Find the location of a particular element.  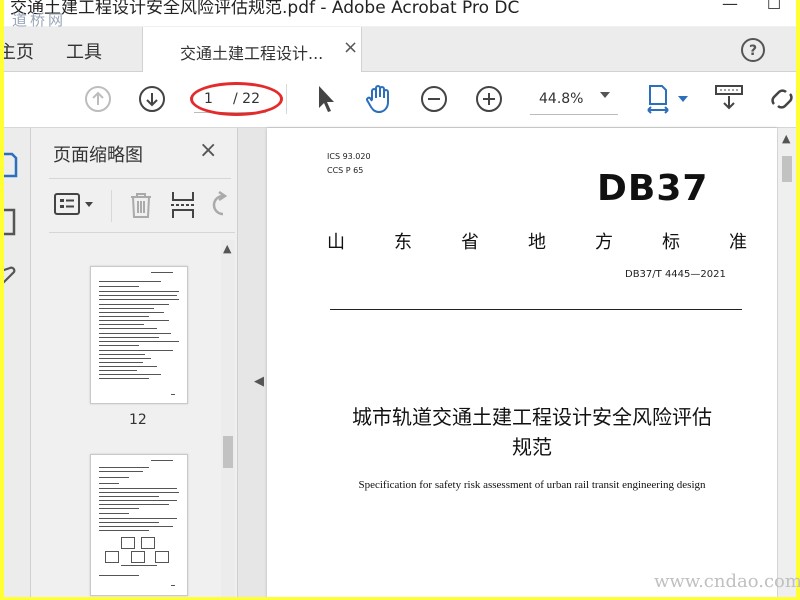

standard-type-char: 东 is located at coordinates (403, 242).